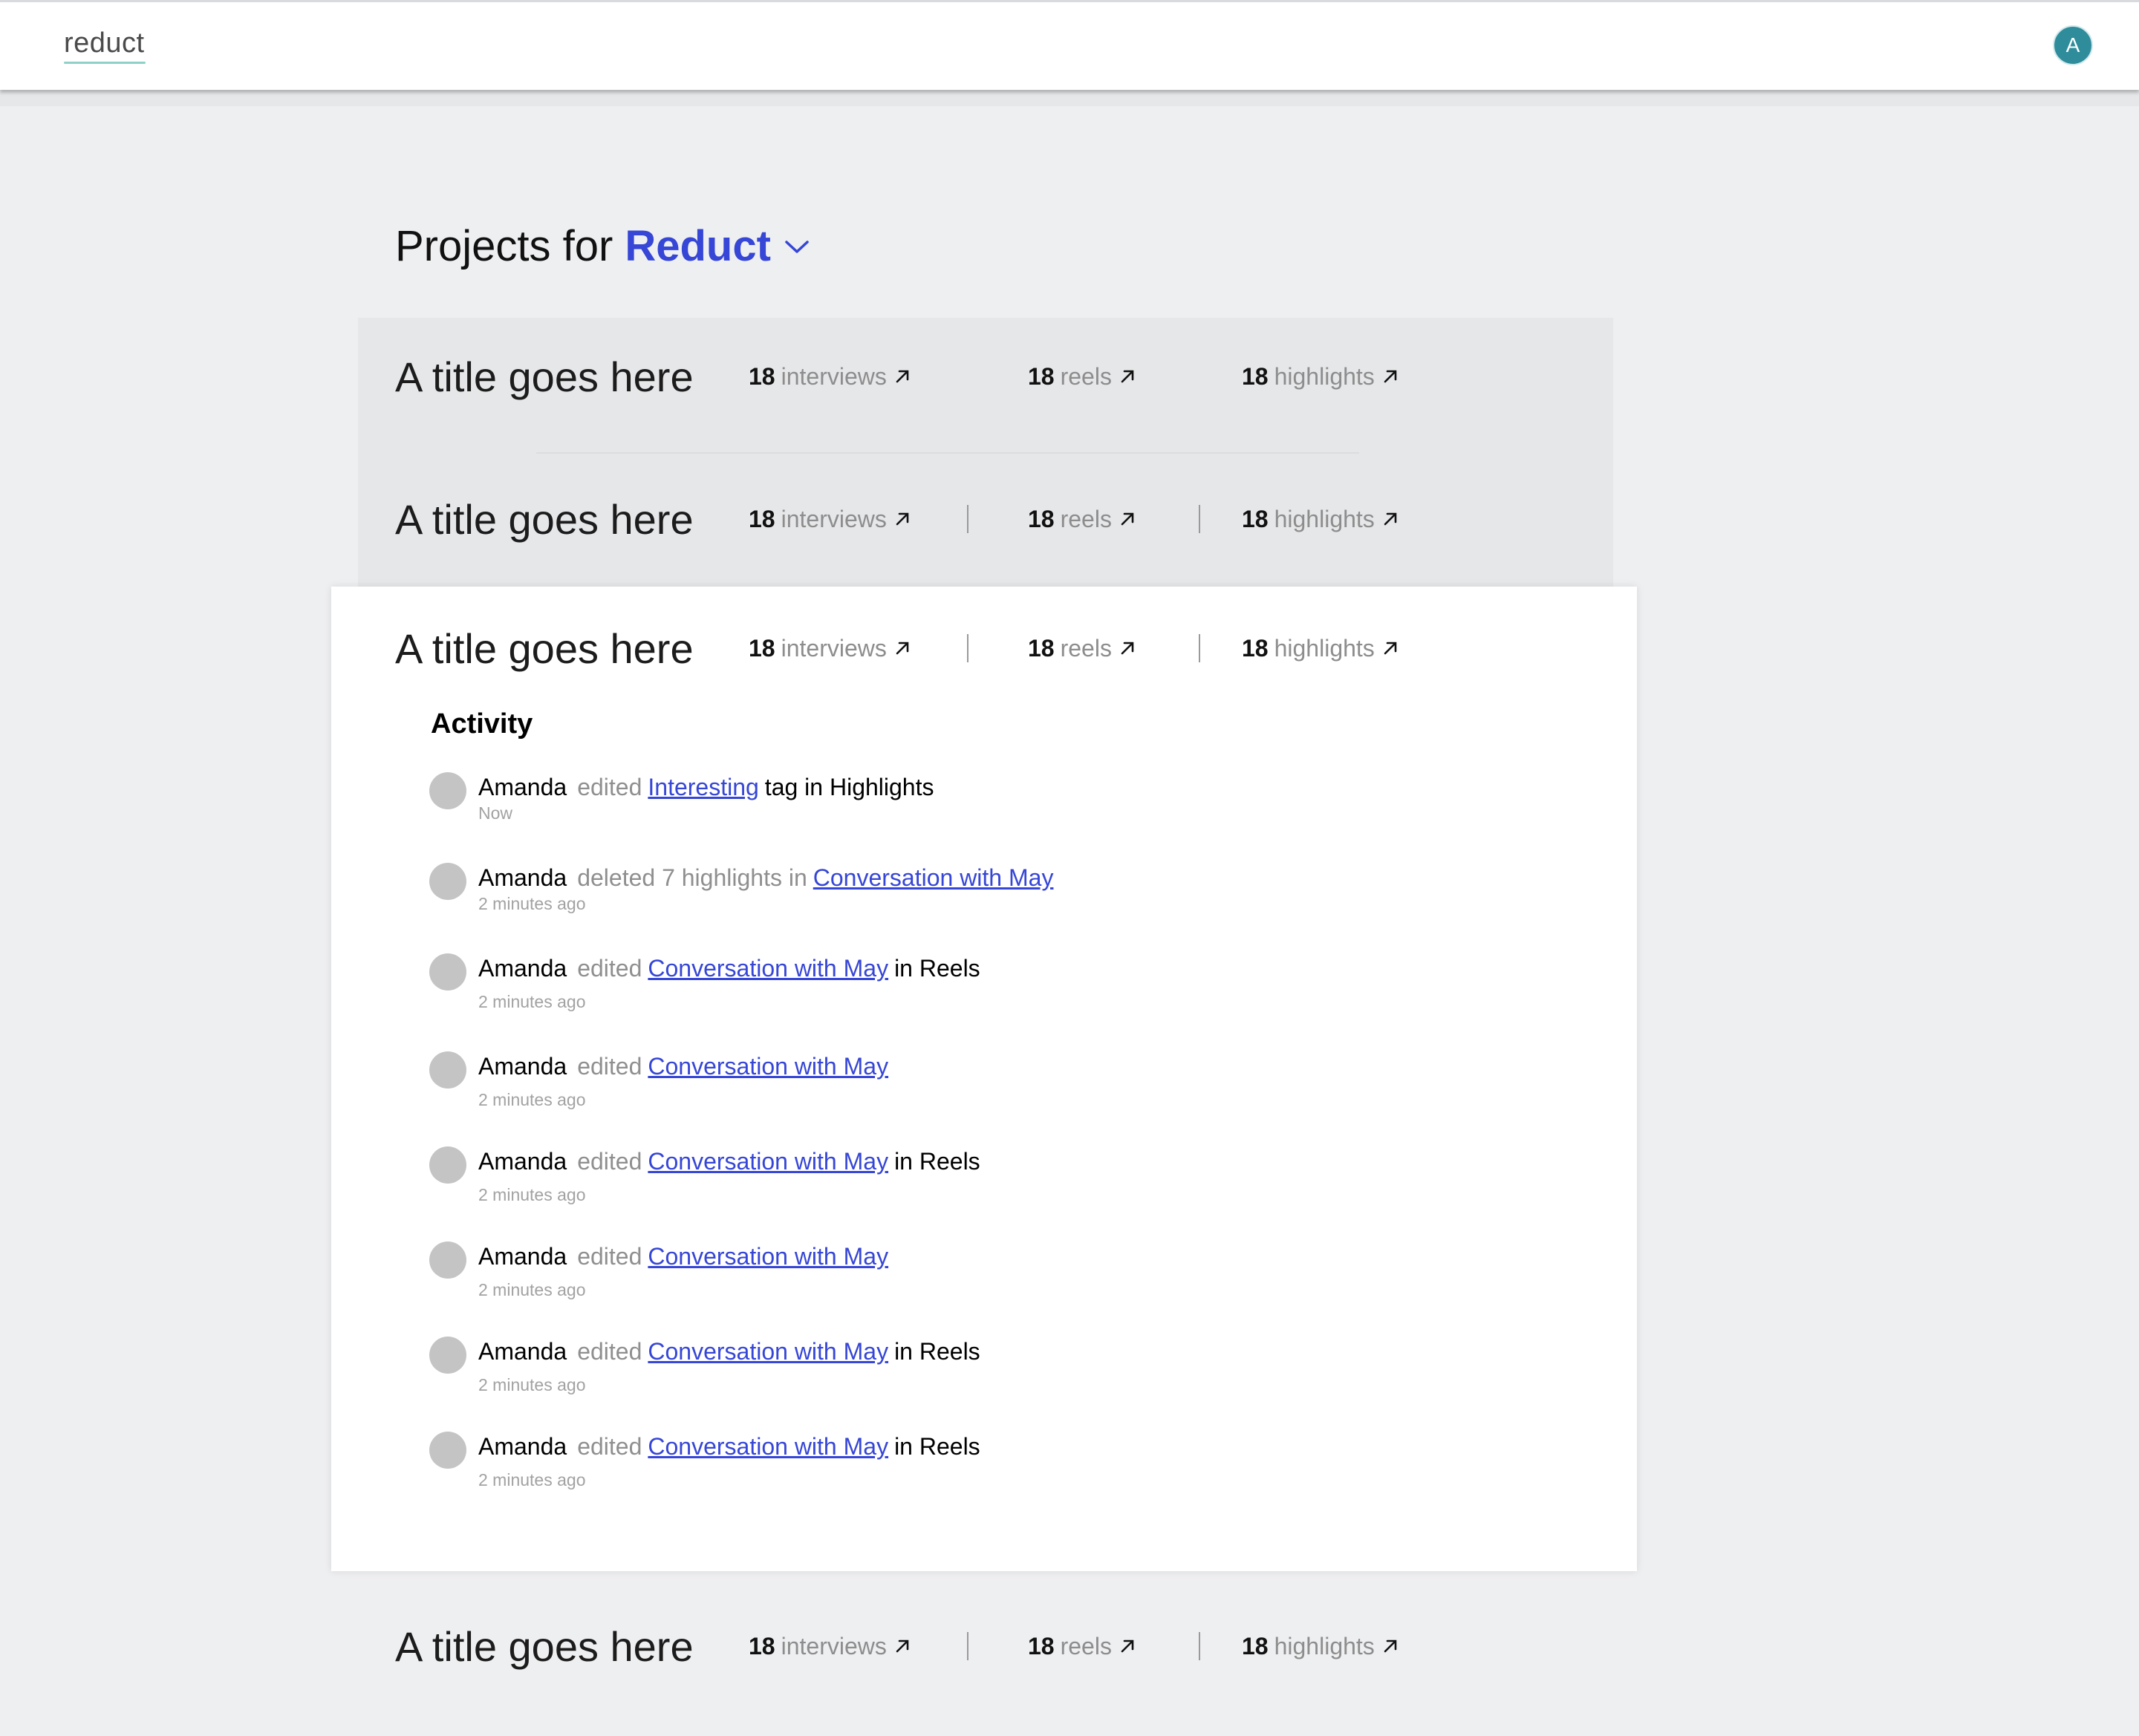  I want to click on page-title: Projects for Reduct, so click(602, 246).